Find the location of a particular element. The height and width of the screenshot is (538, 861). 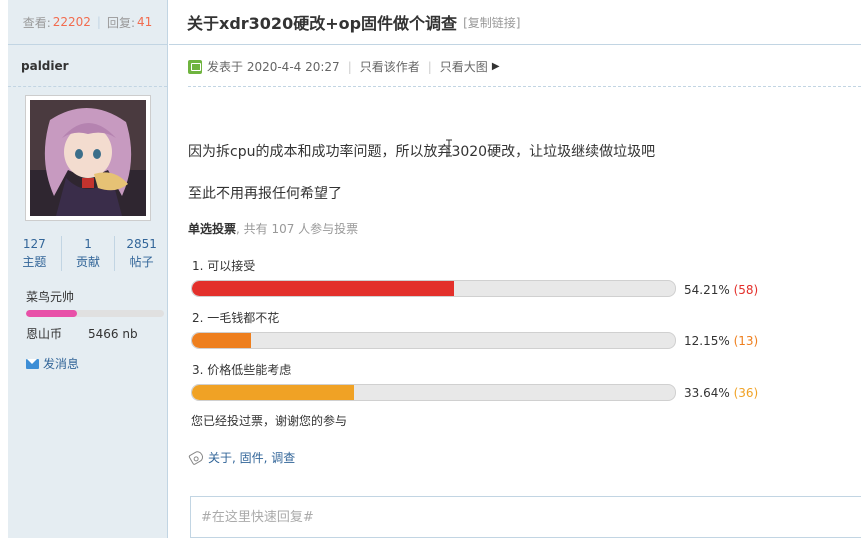

stat-contribution-label: 贡献 is located at coordinates (88, 262).